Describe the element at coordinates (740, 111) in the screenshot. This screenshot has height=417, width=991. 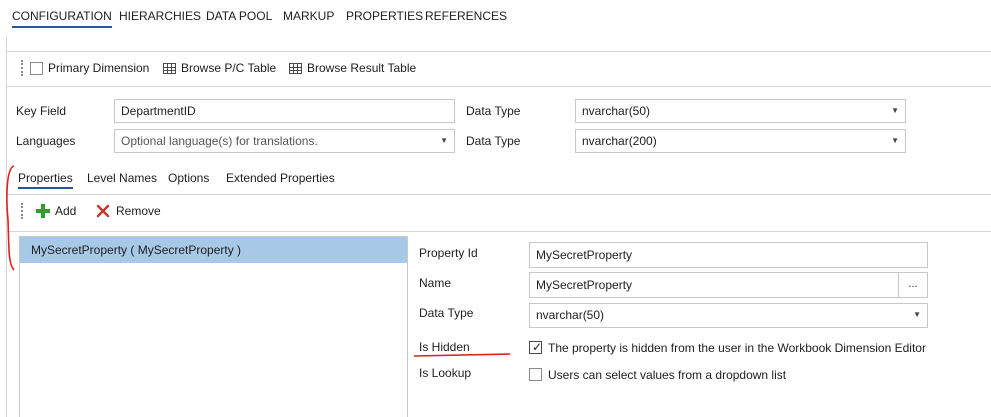
I see `key-field-data-type-select: nvarchar(50) ▼` at that location.